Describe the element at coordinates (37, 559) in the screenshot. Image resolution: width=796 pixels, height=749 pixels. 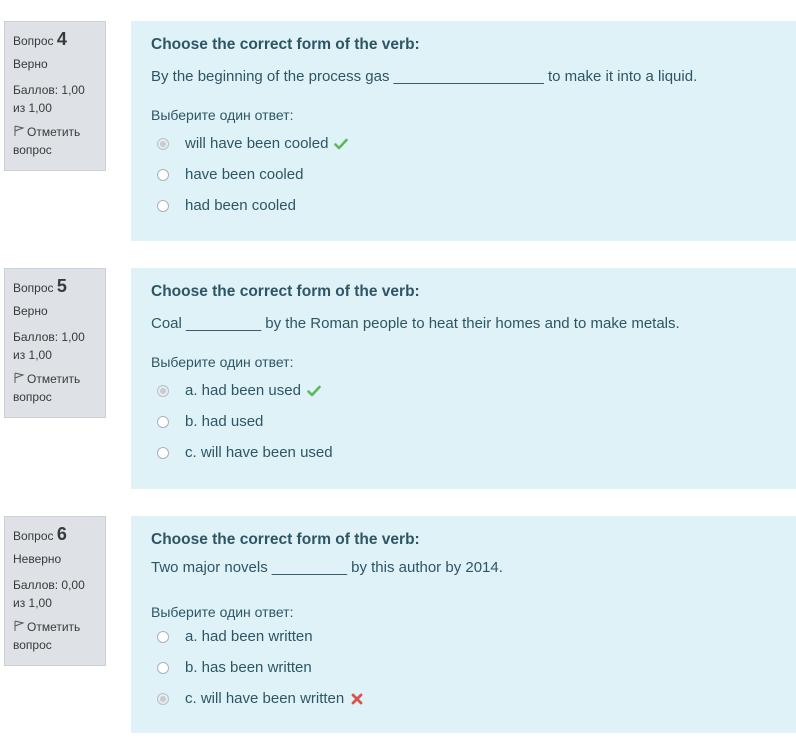
I see `question-state: Неверно` at that location.